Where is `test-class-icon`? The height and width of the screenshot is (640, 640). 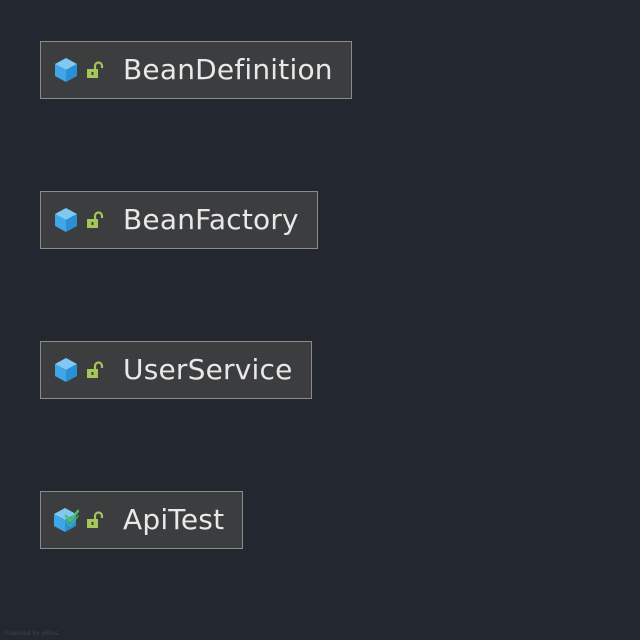
test-class-icon is located at coordinates (66, 520).